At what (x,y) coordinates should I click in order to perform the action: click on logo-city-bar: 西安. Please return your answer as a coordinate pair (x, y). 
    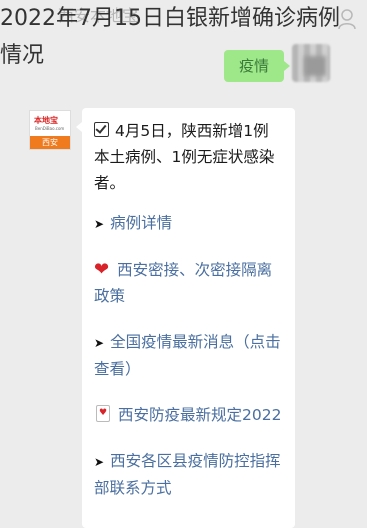
    Looking at the image, I should click on (50, 142).